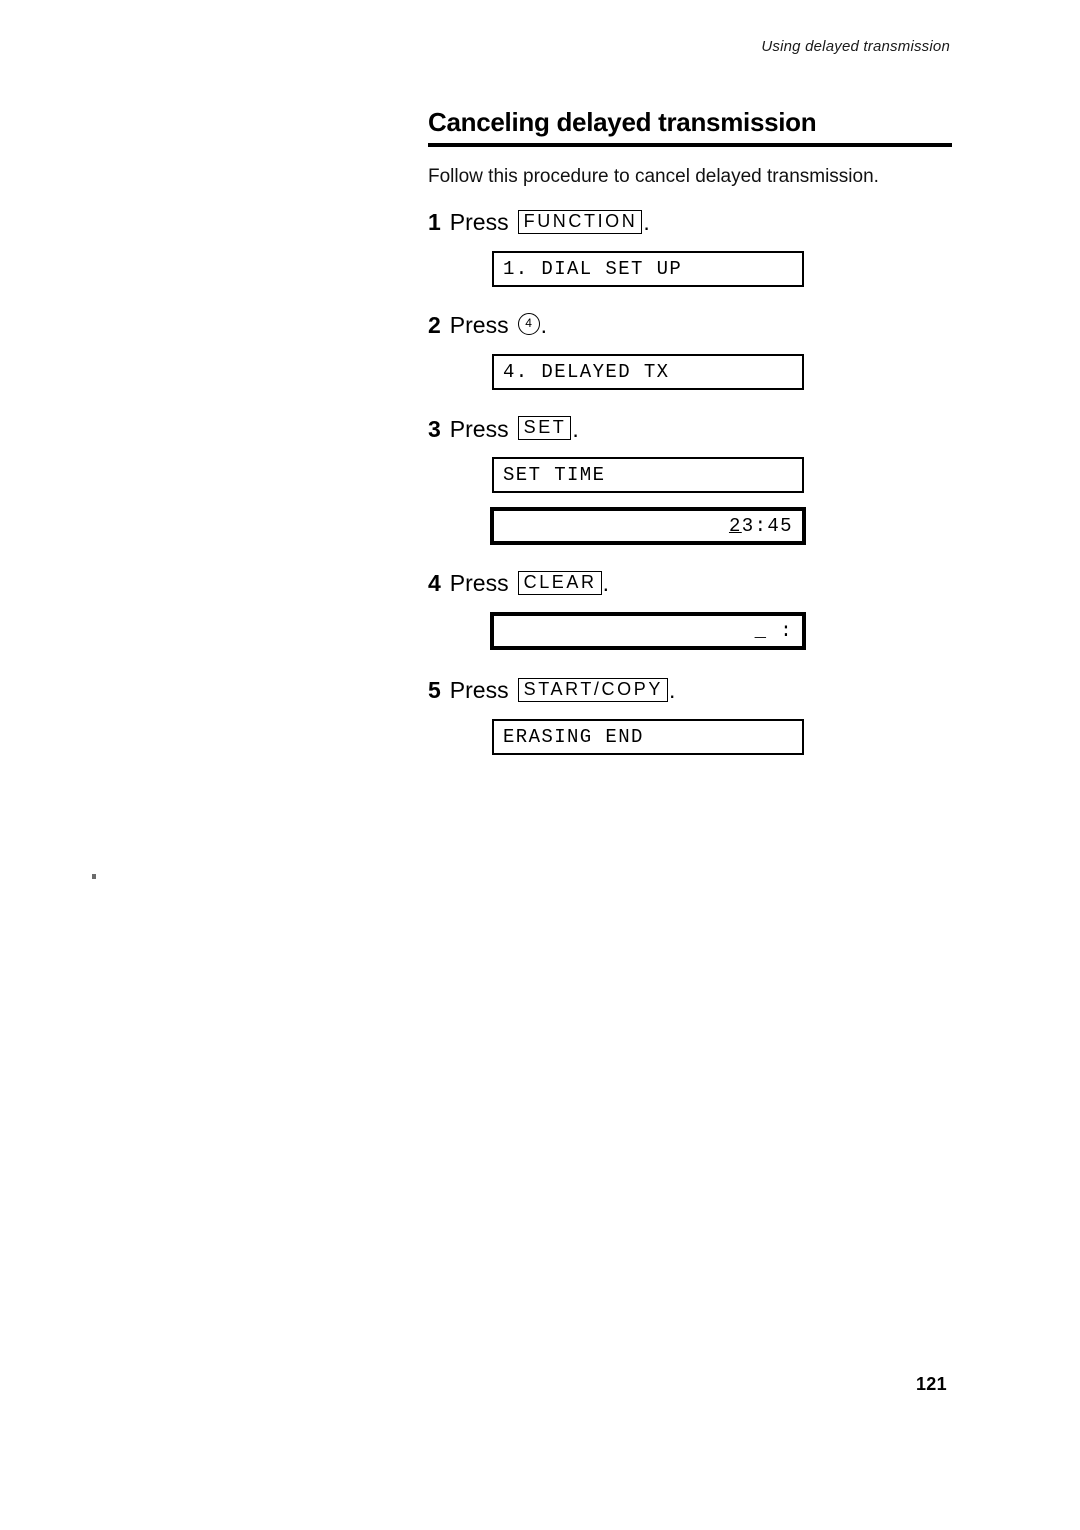  What do you see at coordinates (648, 268) in the screenshot?
I see `lcd-display-dial-set-up: 1. DIAL SET UP` at bounding box center [648, 268].